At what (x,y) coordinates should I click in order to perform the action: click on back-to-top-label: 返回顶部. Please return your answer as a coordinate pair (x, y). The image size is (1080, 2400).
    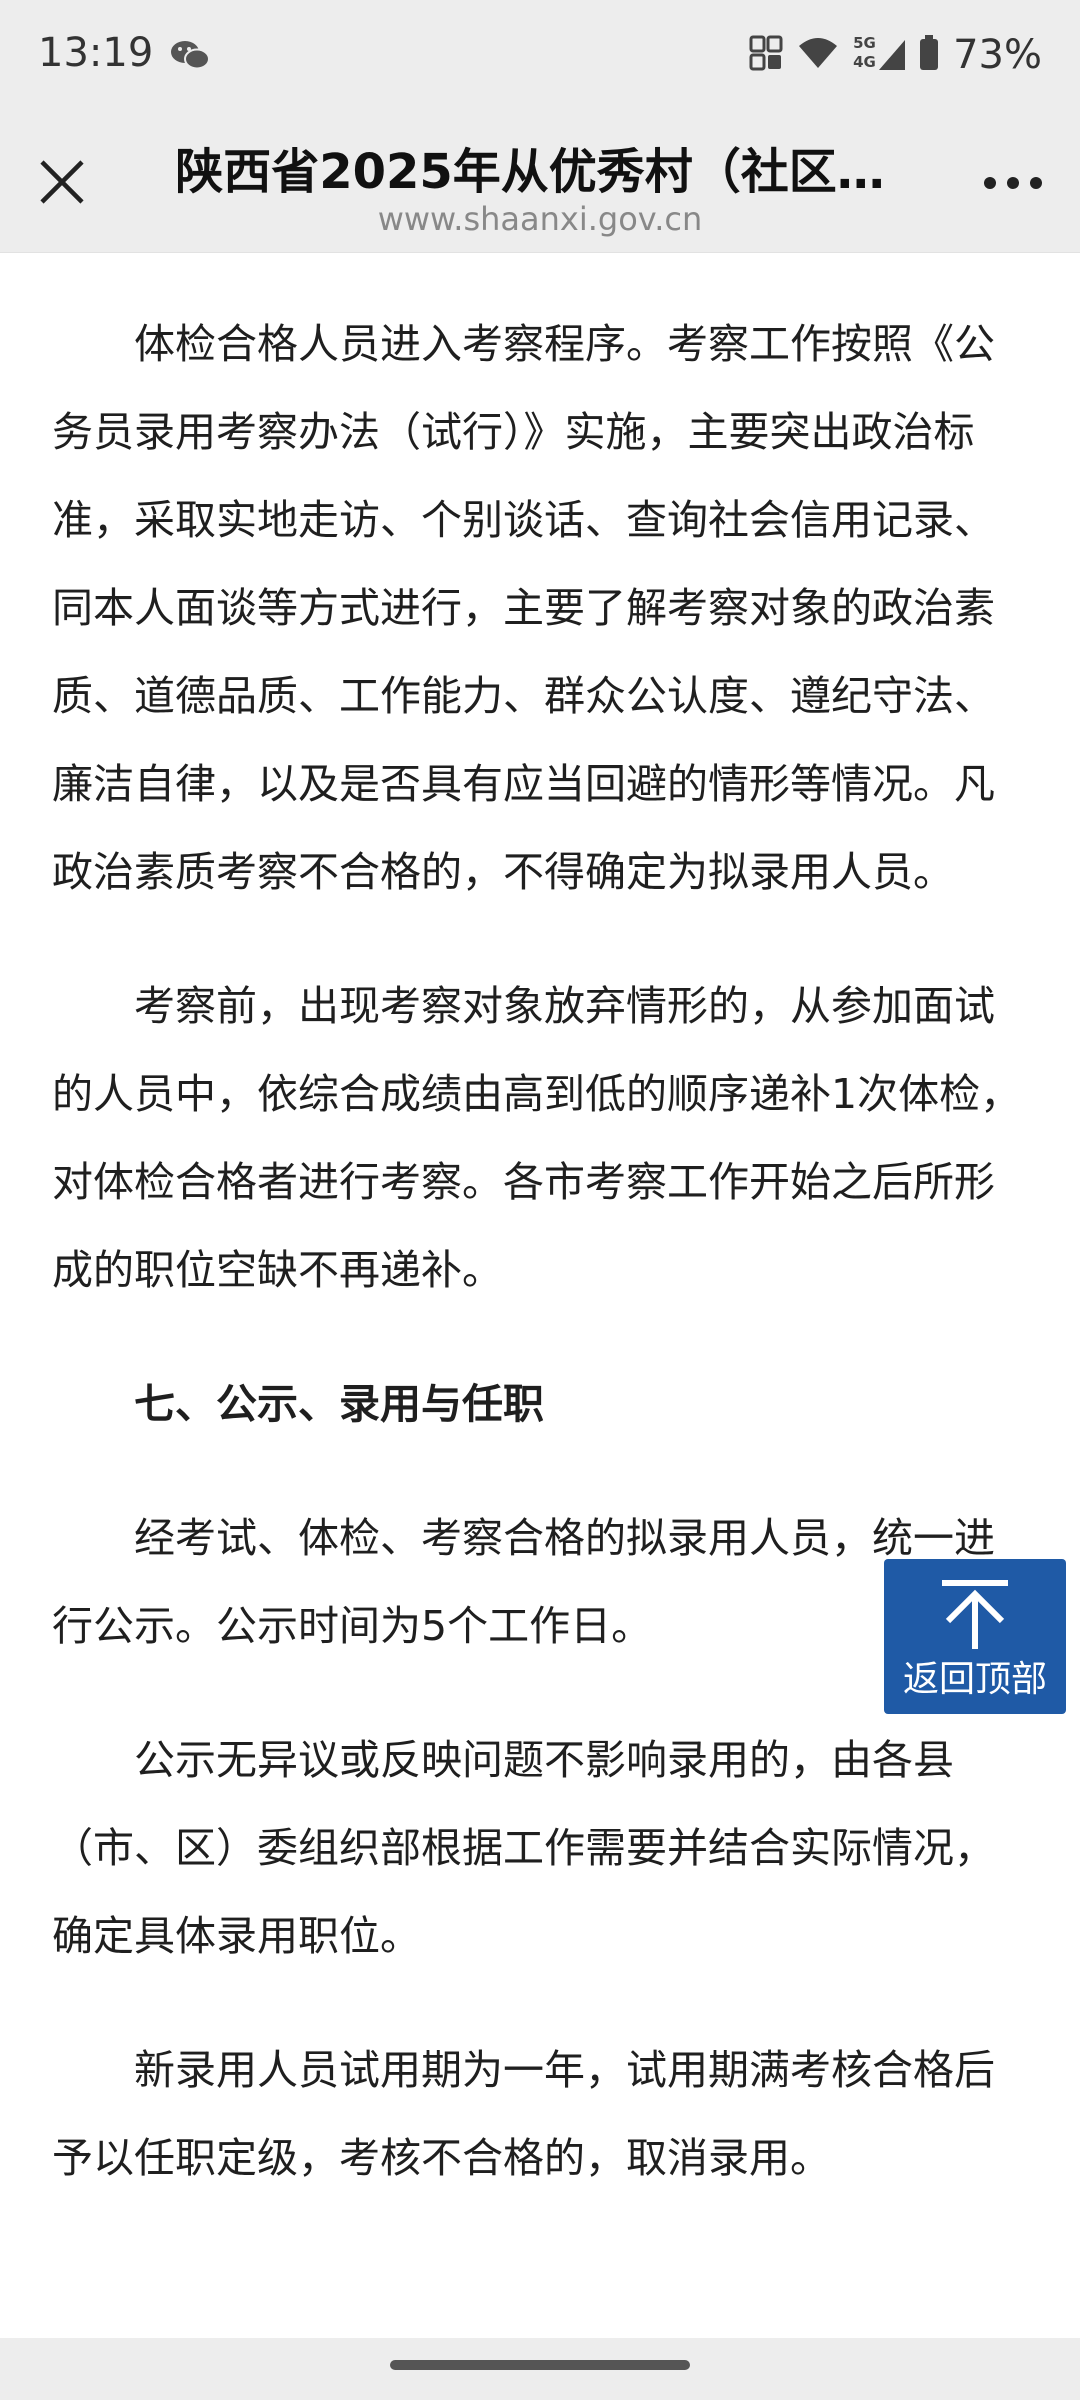
    Looking at the image, I should click on (974, 1679).